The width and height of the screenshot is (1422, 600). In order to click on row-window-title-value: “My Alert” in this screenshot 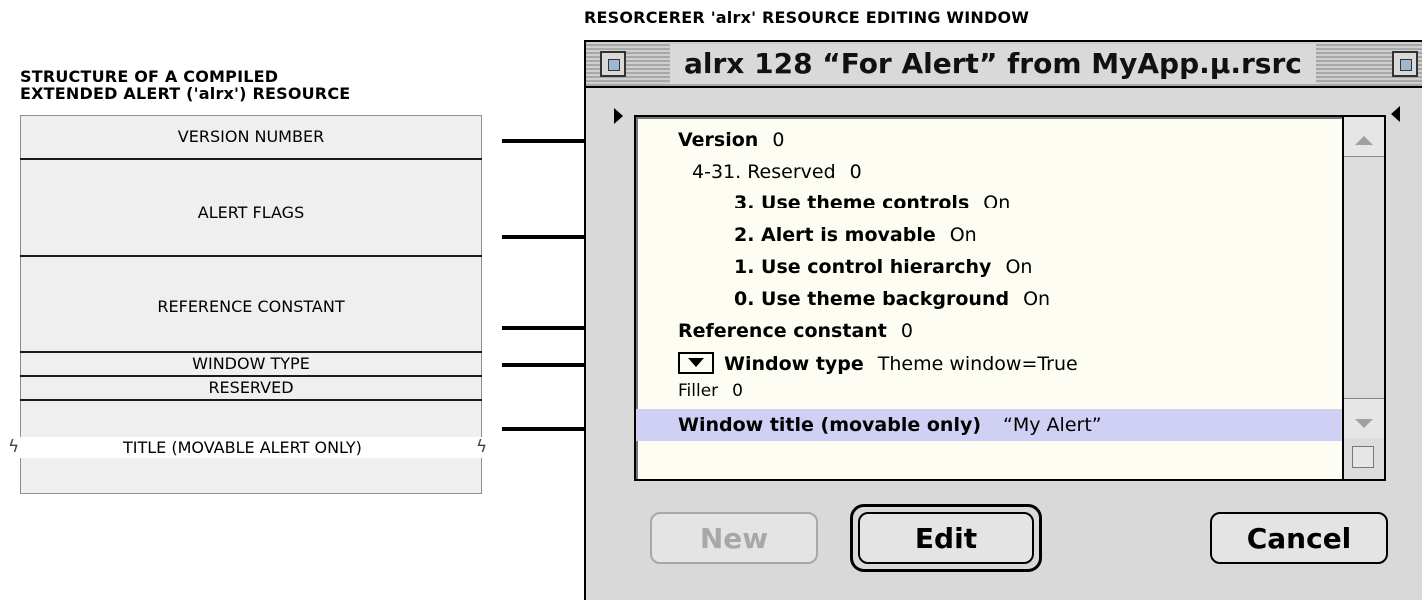, I will do `click(1052, 425)`.